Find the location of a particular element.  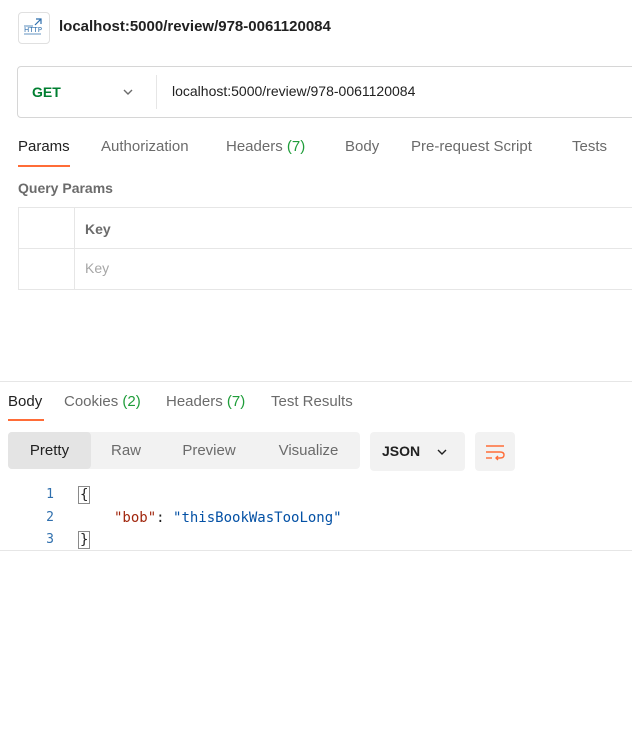

tab-authorization: Authorization is located at coordinates (145, 147).